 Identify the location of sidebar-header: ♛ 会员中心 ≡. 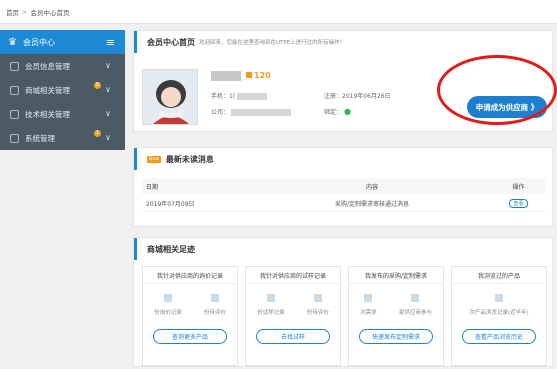
(62, 42).